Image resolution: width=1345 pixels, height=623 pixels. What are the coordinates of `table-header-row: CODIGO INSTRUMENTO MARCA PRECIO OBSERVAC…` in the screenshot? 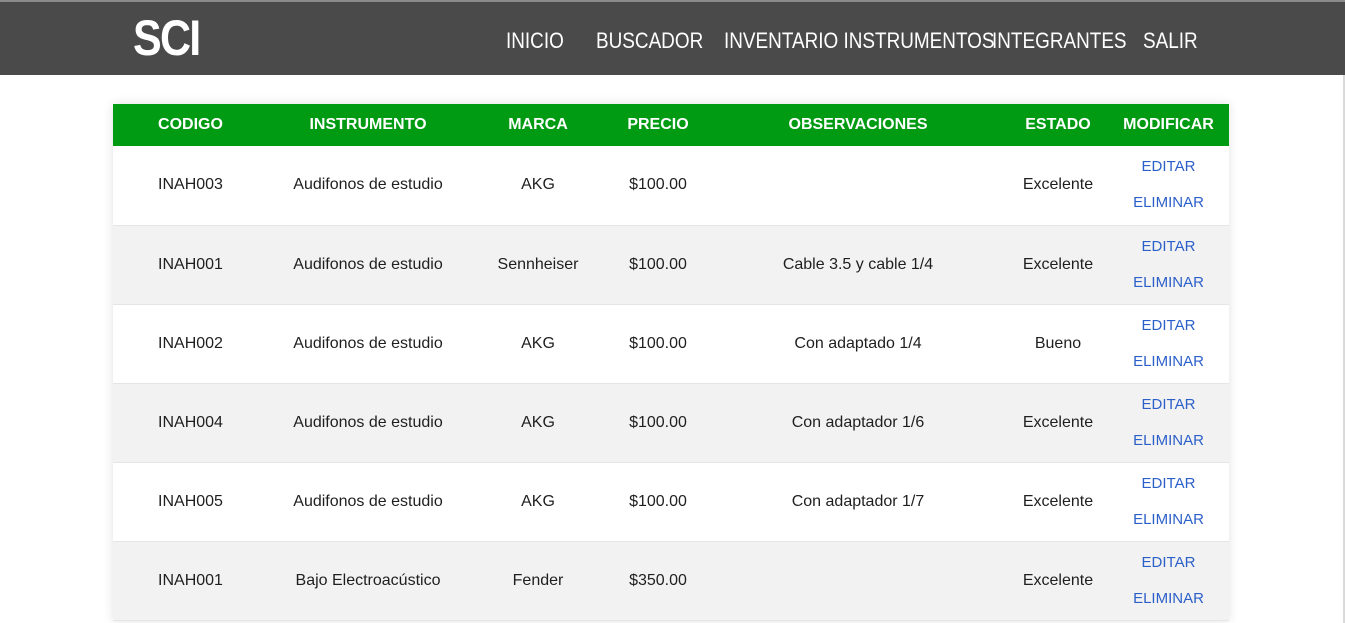 It's located at (671, 125).